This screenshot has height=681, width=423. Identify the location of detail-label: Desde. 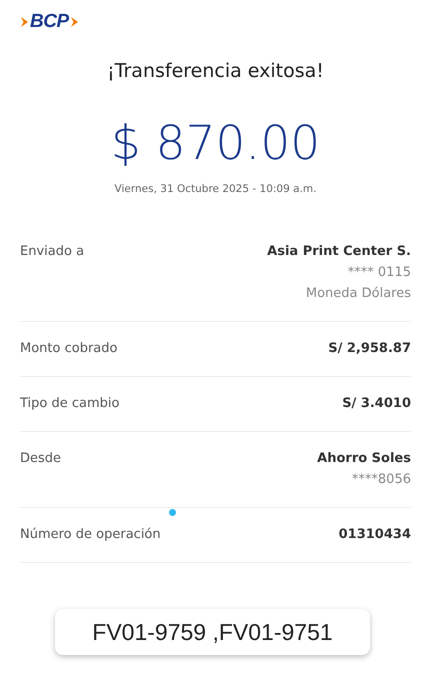
(41, 458).